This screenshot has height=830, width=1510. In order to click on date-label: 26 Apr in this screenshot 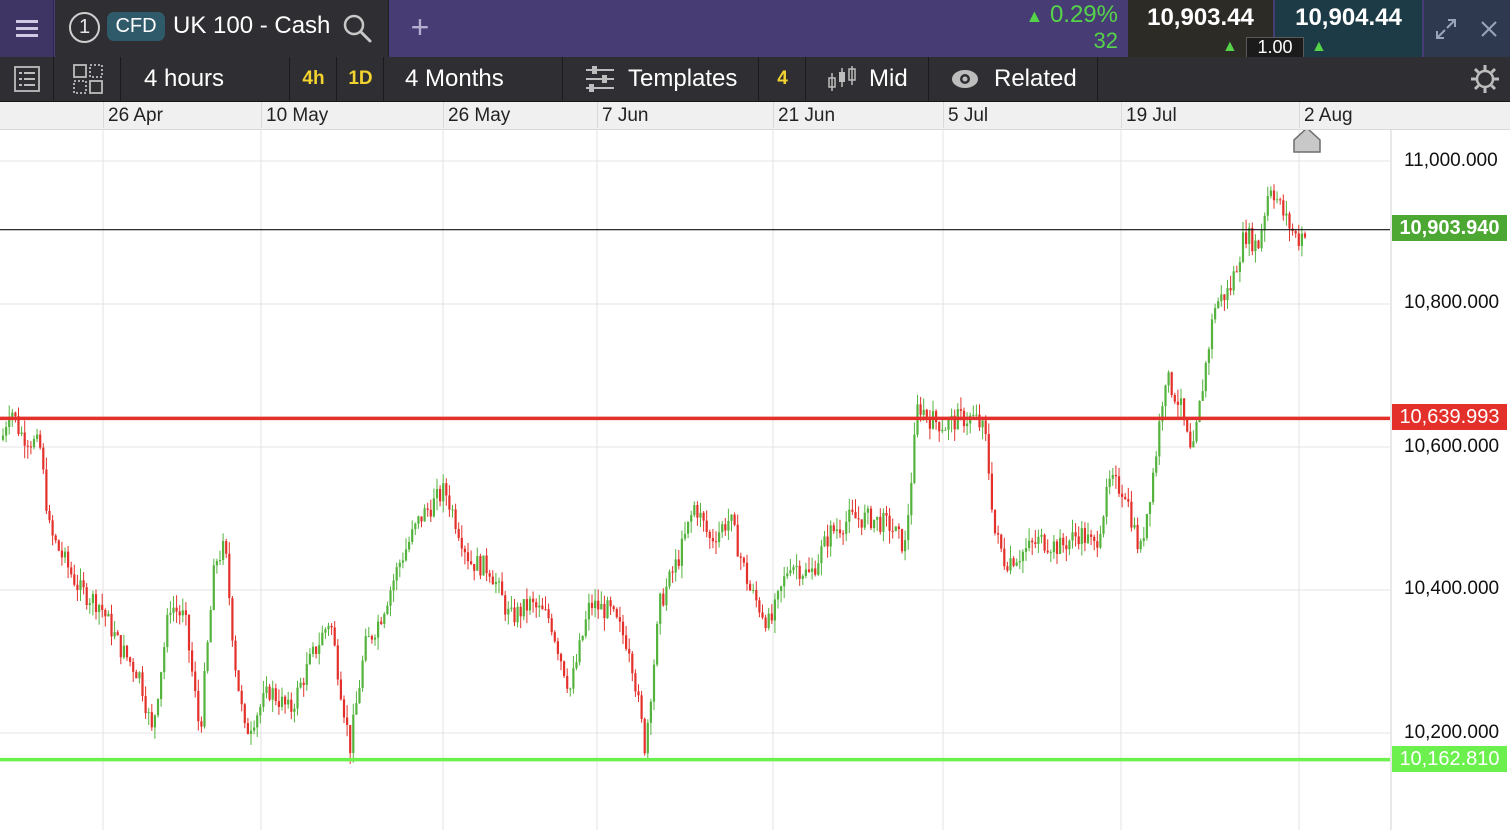, I will do `click(135, 115)`.